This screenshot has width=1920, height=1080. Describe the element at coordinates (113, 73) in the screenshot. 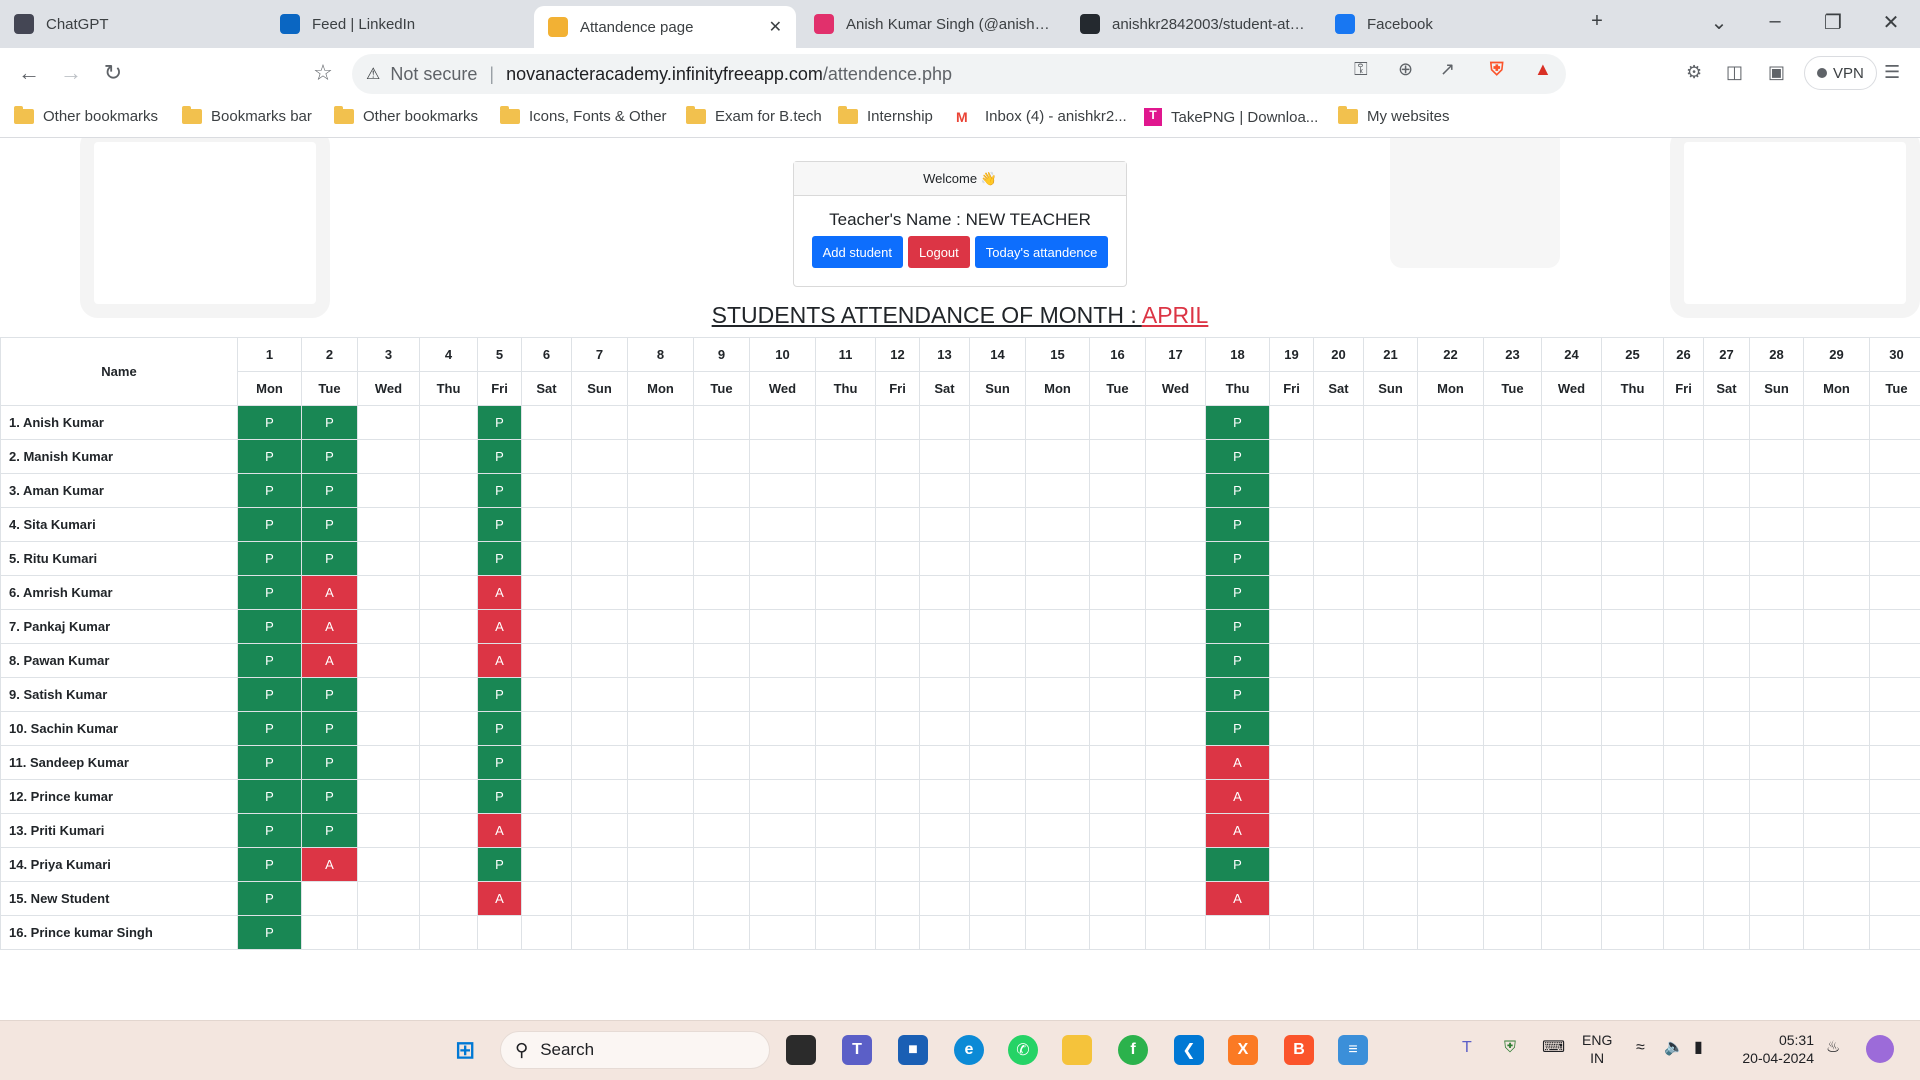

I see `reload-icon: ↻` at that location.